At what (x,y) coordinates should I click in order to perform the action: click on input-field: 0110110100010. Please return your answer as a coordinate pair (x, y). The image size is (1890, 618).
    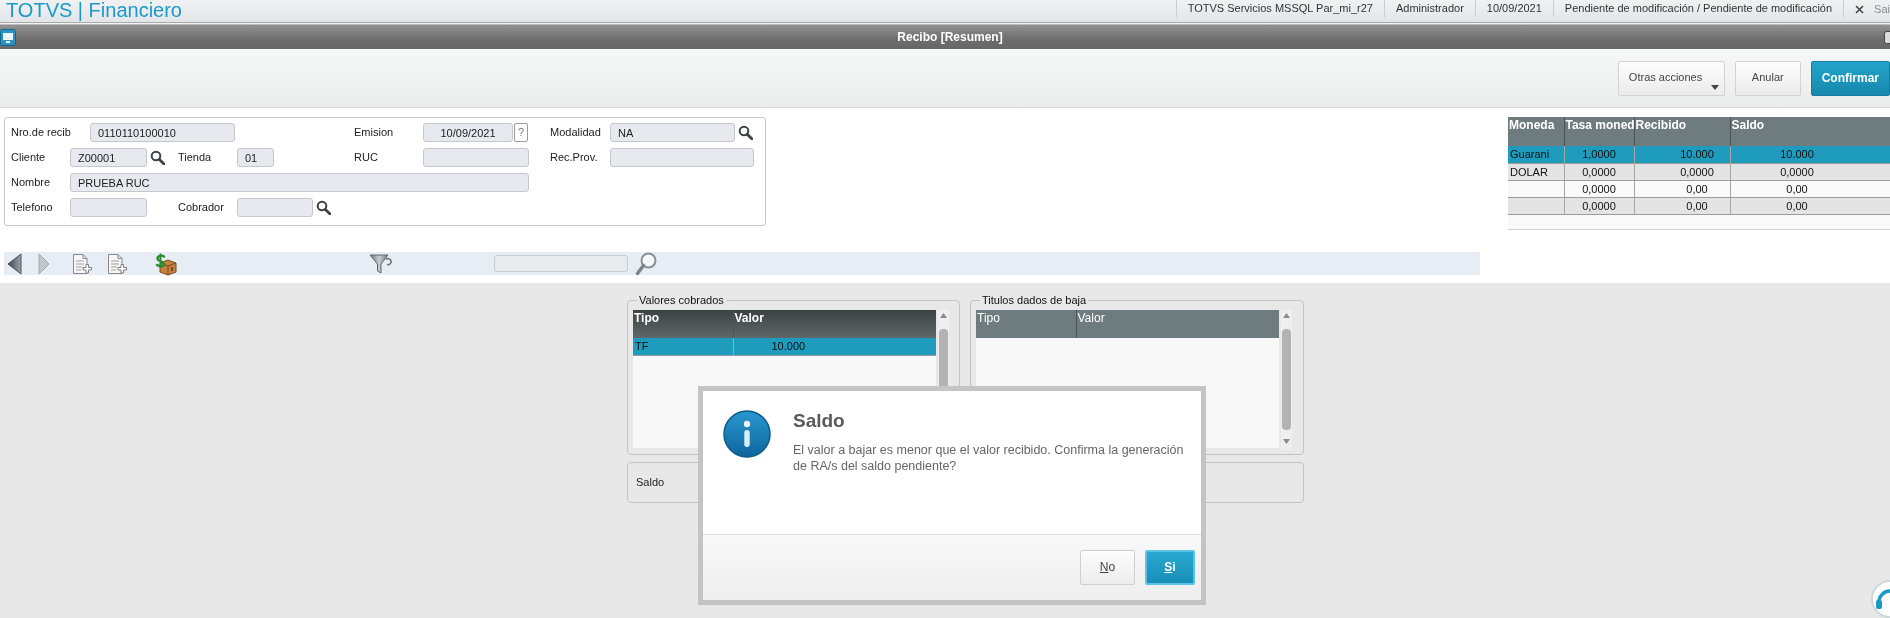
    Looking at the image, I should click on (162, 132).